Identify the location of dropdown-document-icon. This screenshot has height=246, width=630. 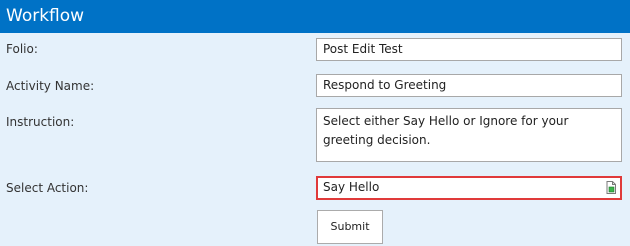
(611, 187).